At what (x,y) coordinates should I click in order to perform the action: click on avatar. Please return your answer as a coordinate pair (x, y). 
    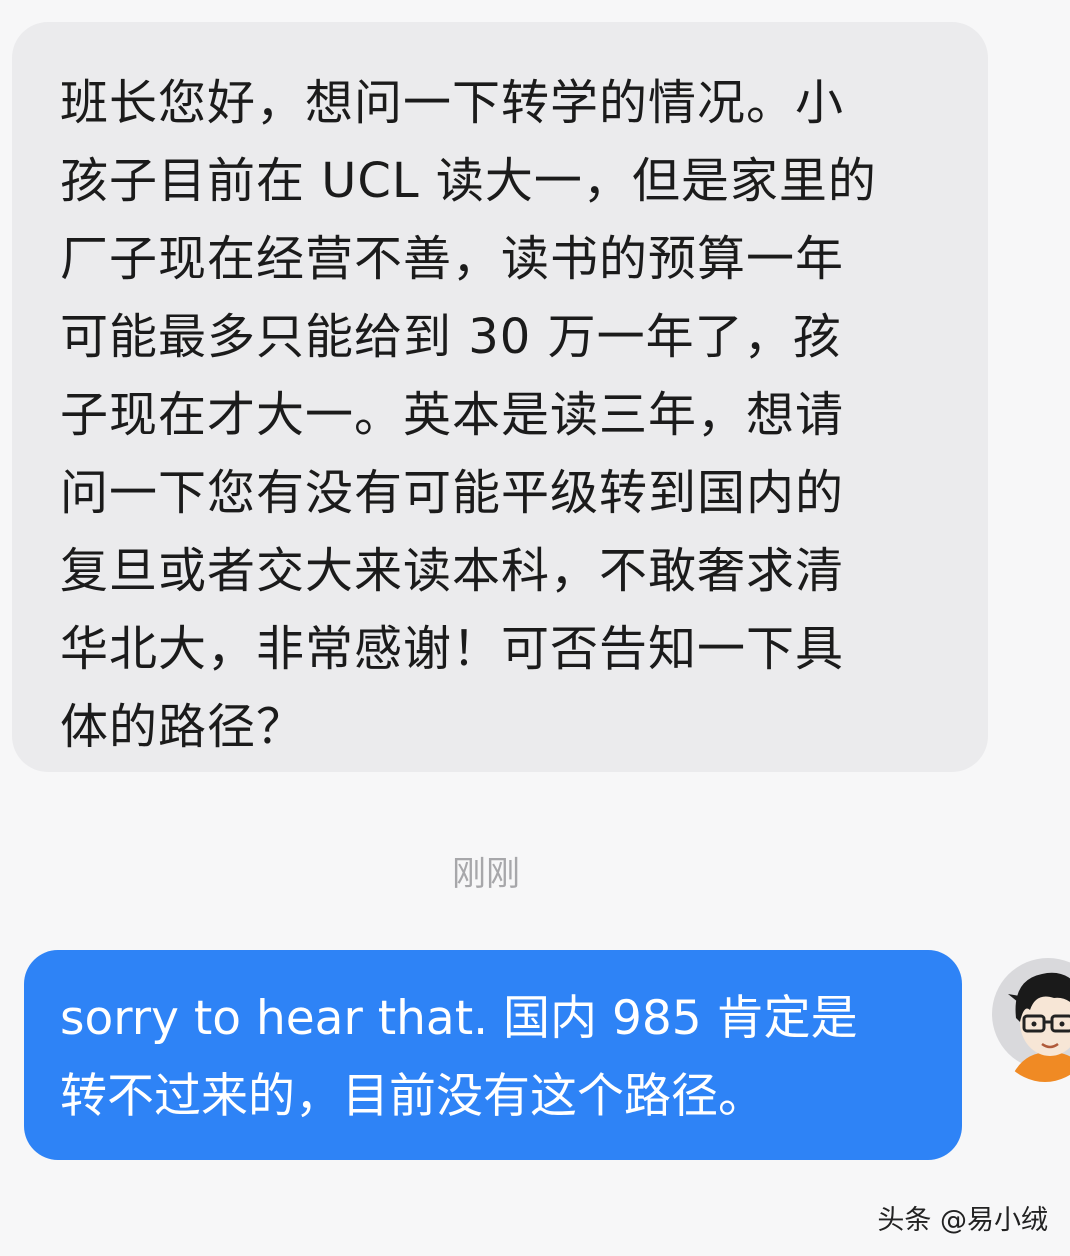
    Looking at the image, I should click on (1030, 1017).